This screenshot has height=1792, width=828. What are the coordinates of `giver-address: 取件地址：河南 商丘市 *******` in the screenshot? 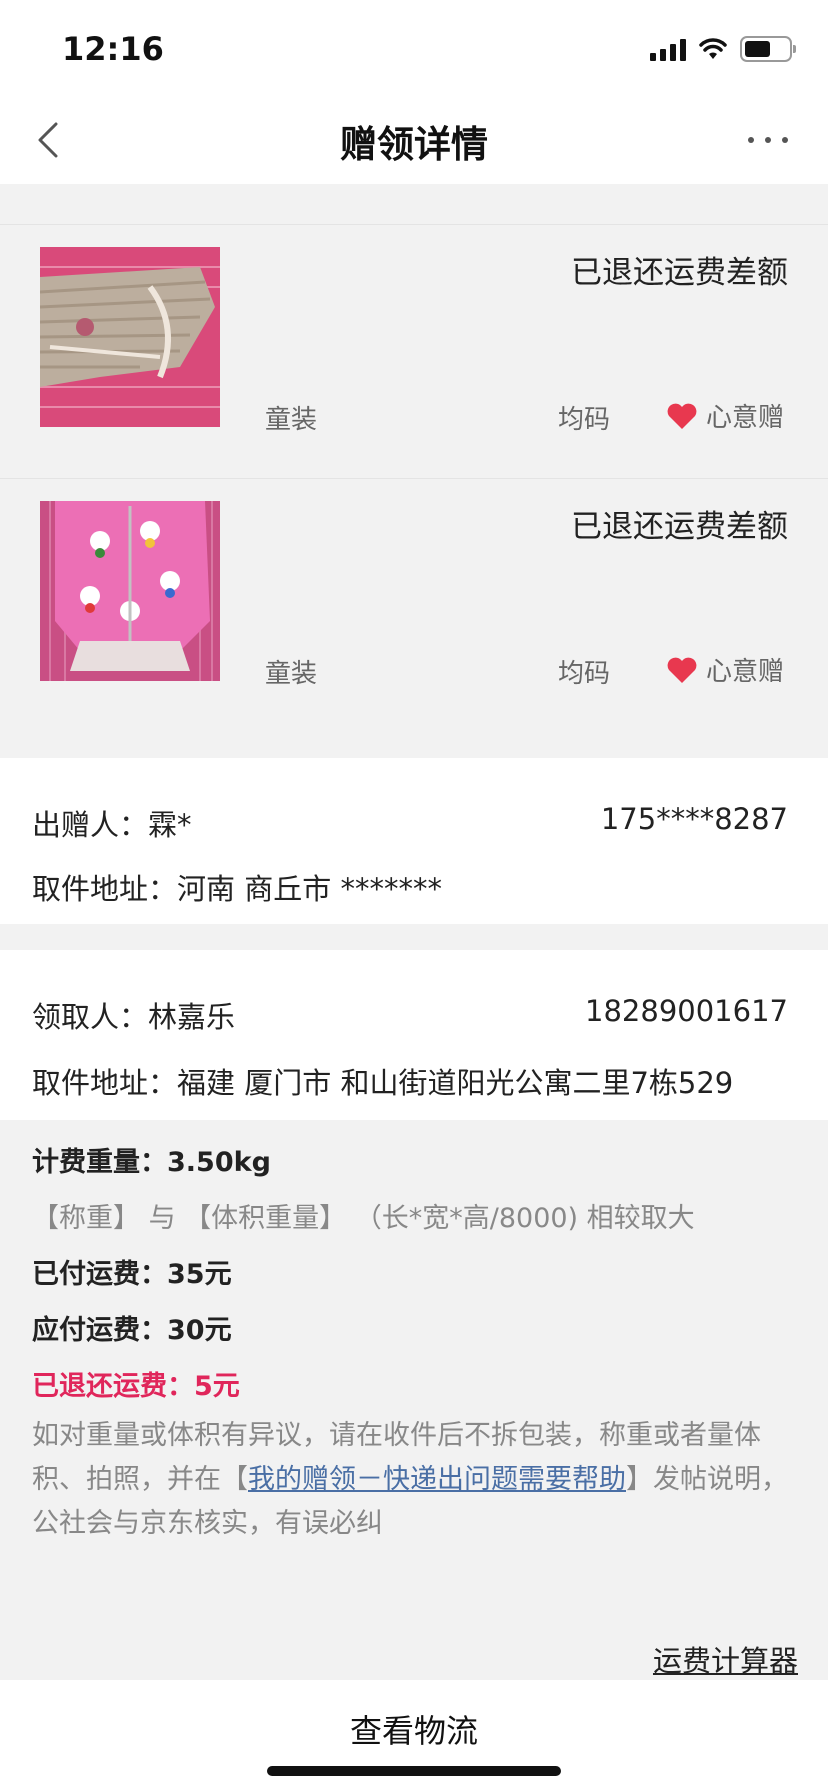 It's located at (237, 889).